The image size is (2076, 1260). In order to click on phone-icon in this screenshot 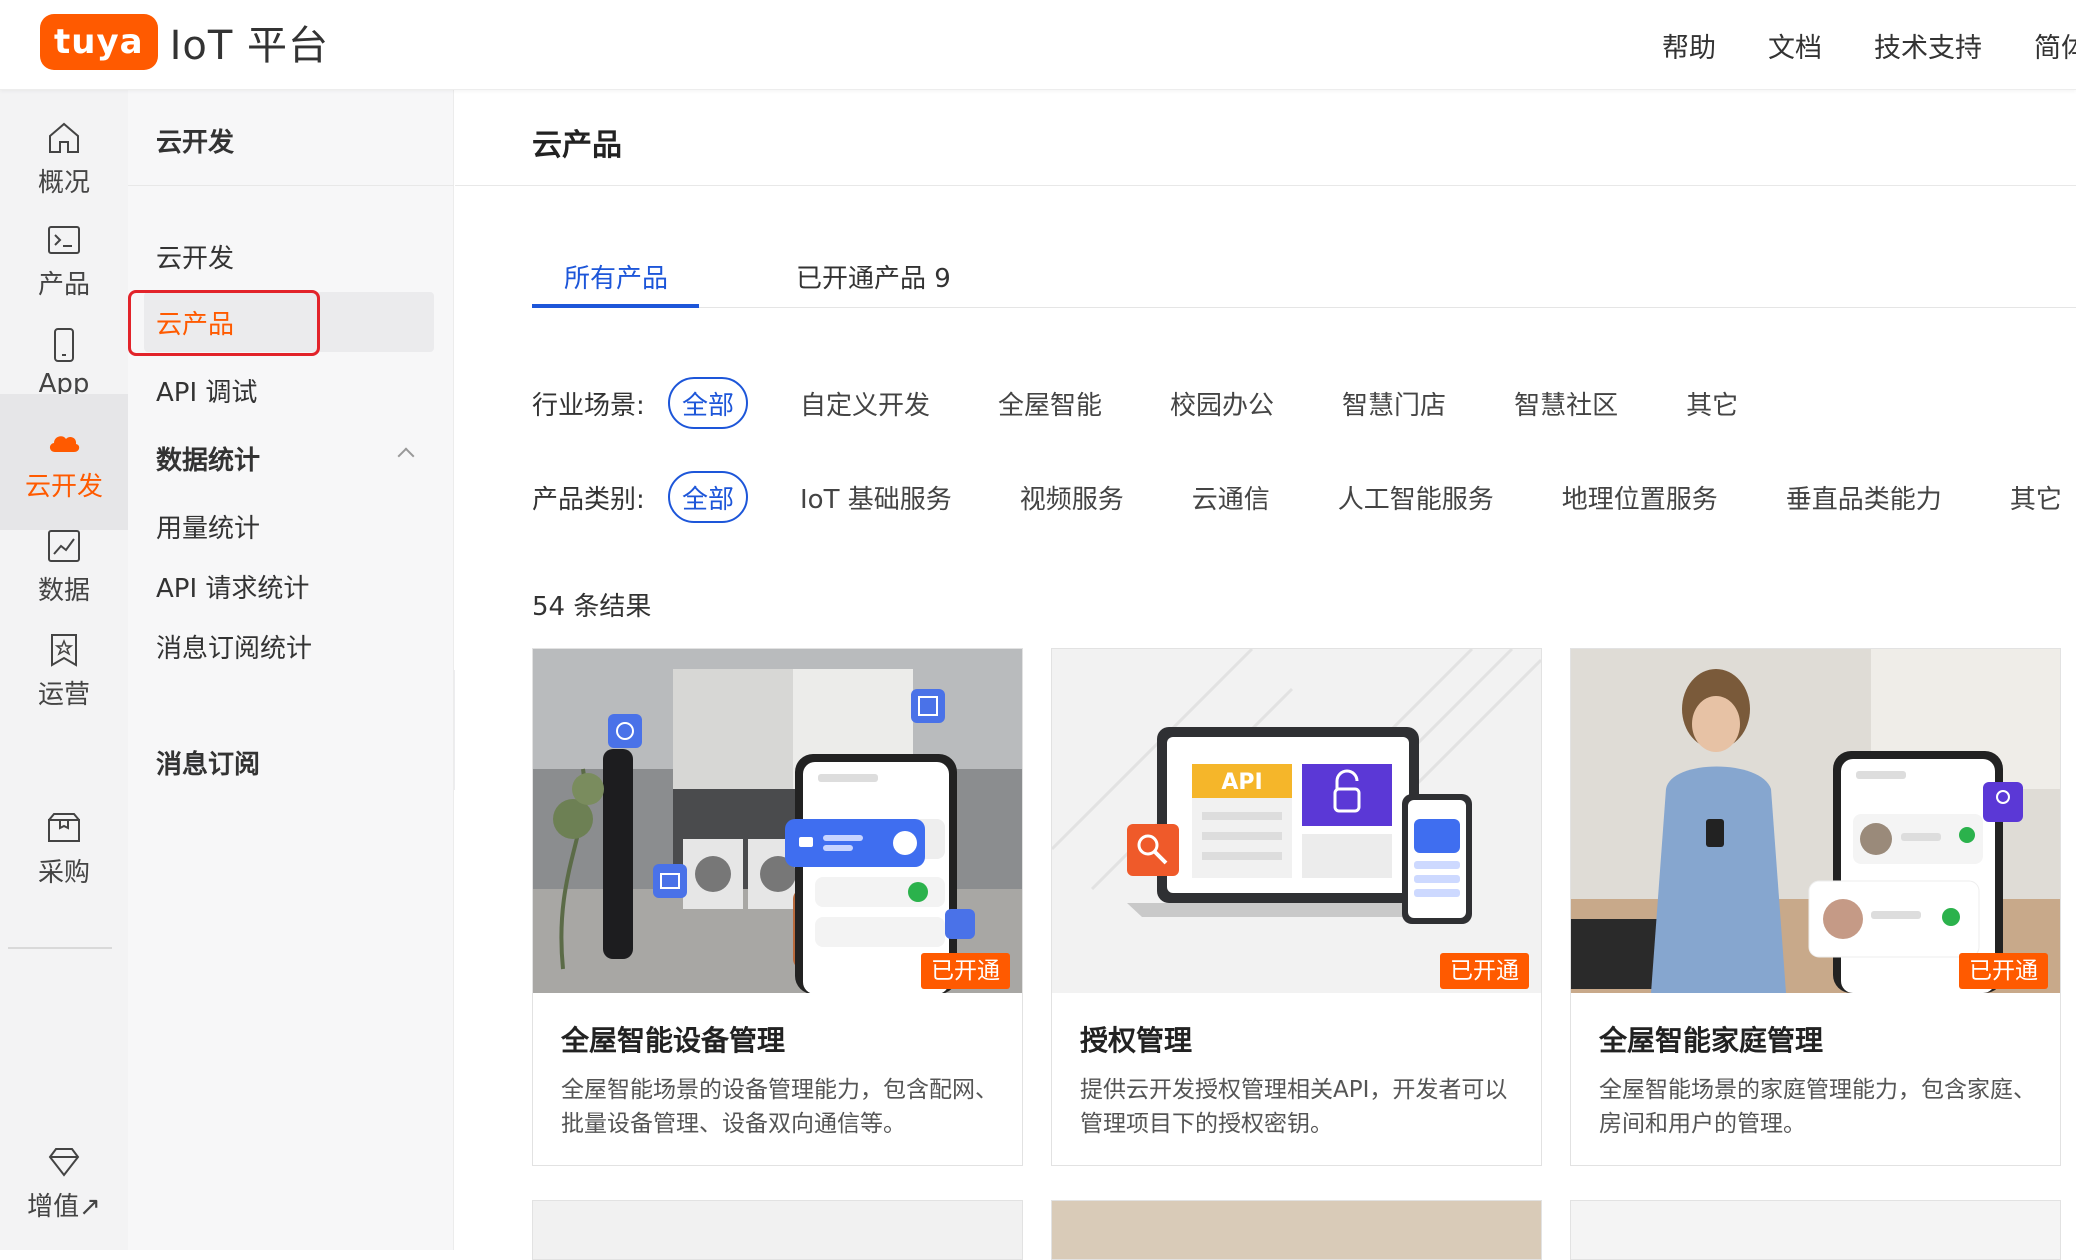, I will do `click(64, 345)`.